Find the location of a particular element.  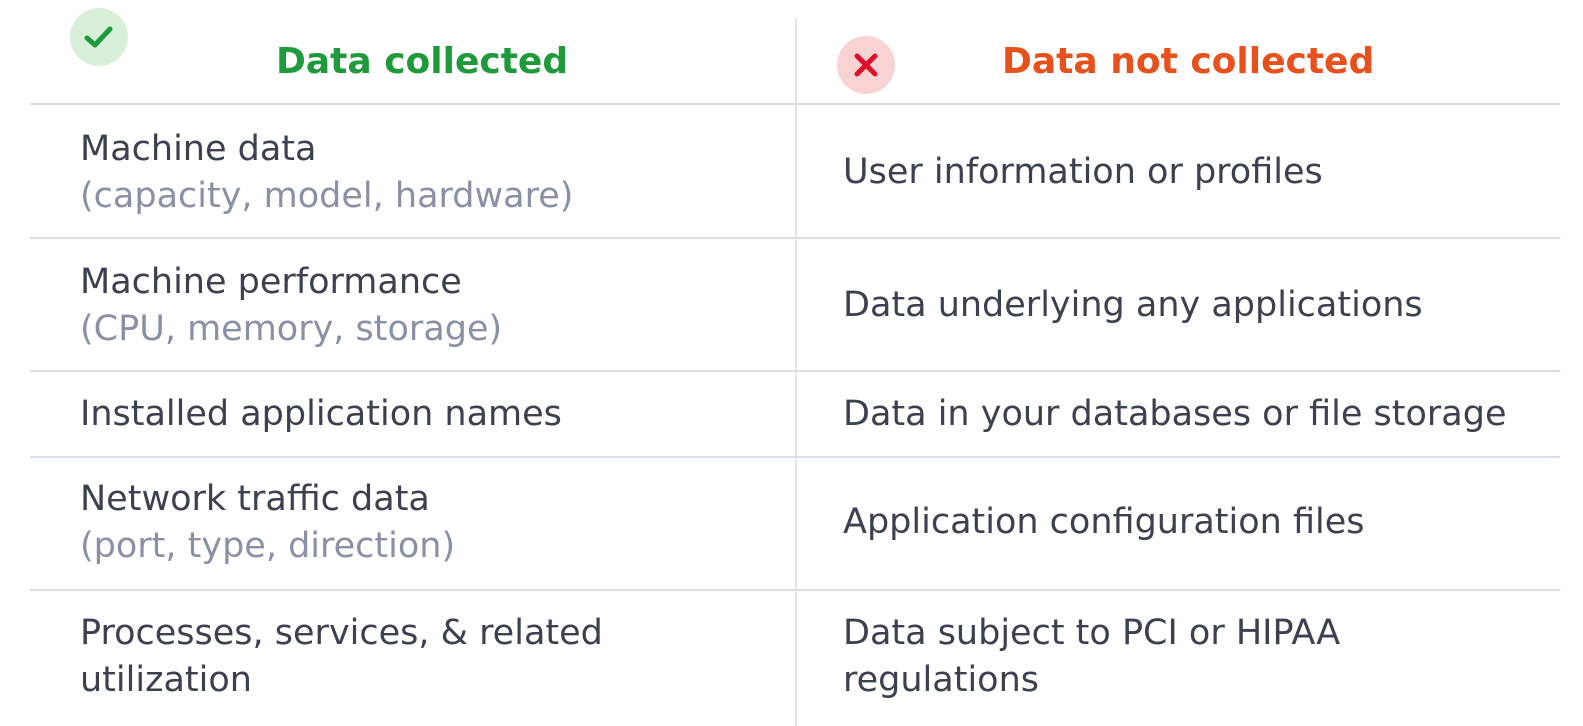

header-collected: Data collected is located at coordinates (422, 61).